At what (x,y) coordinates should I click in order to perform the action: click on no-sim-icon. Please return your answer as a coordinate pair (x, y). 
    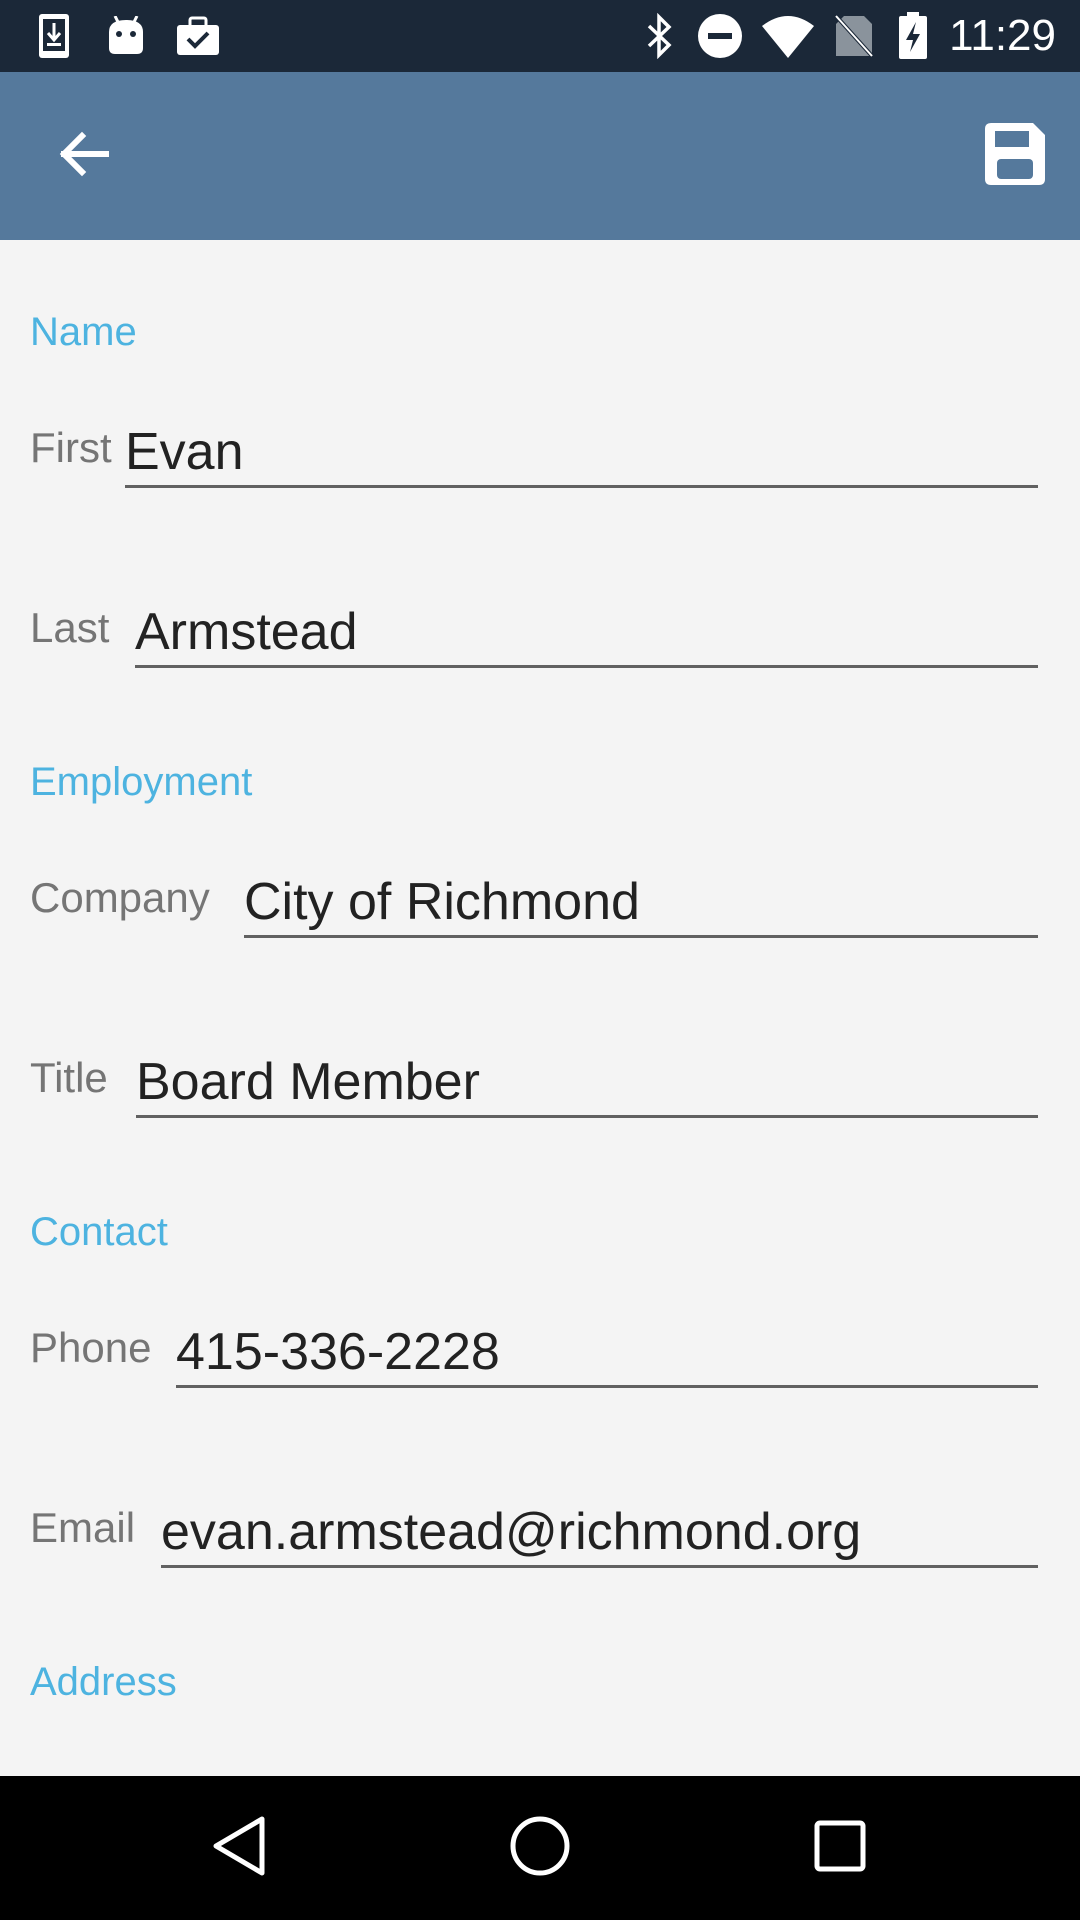
    Looking at the image, I should click on (854, 36).